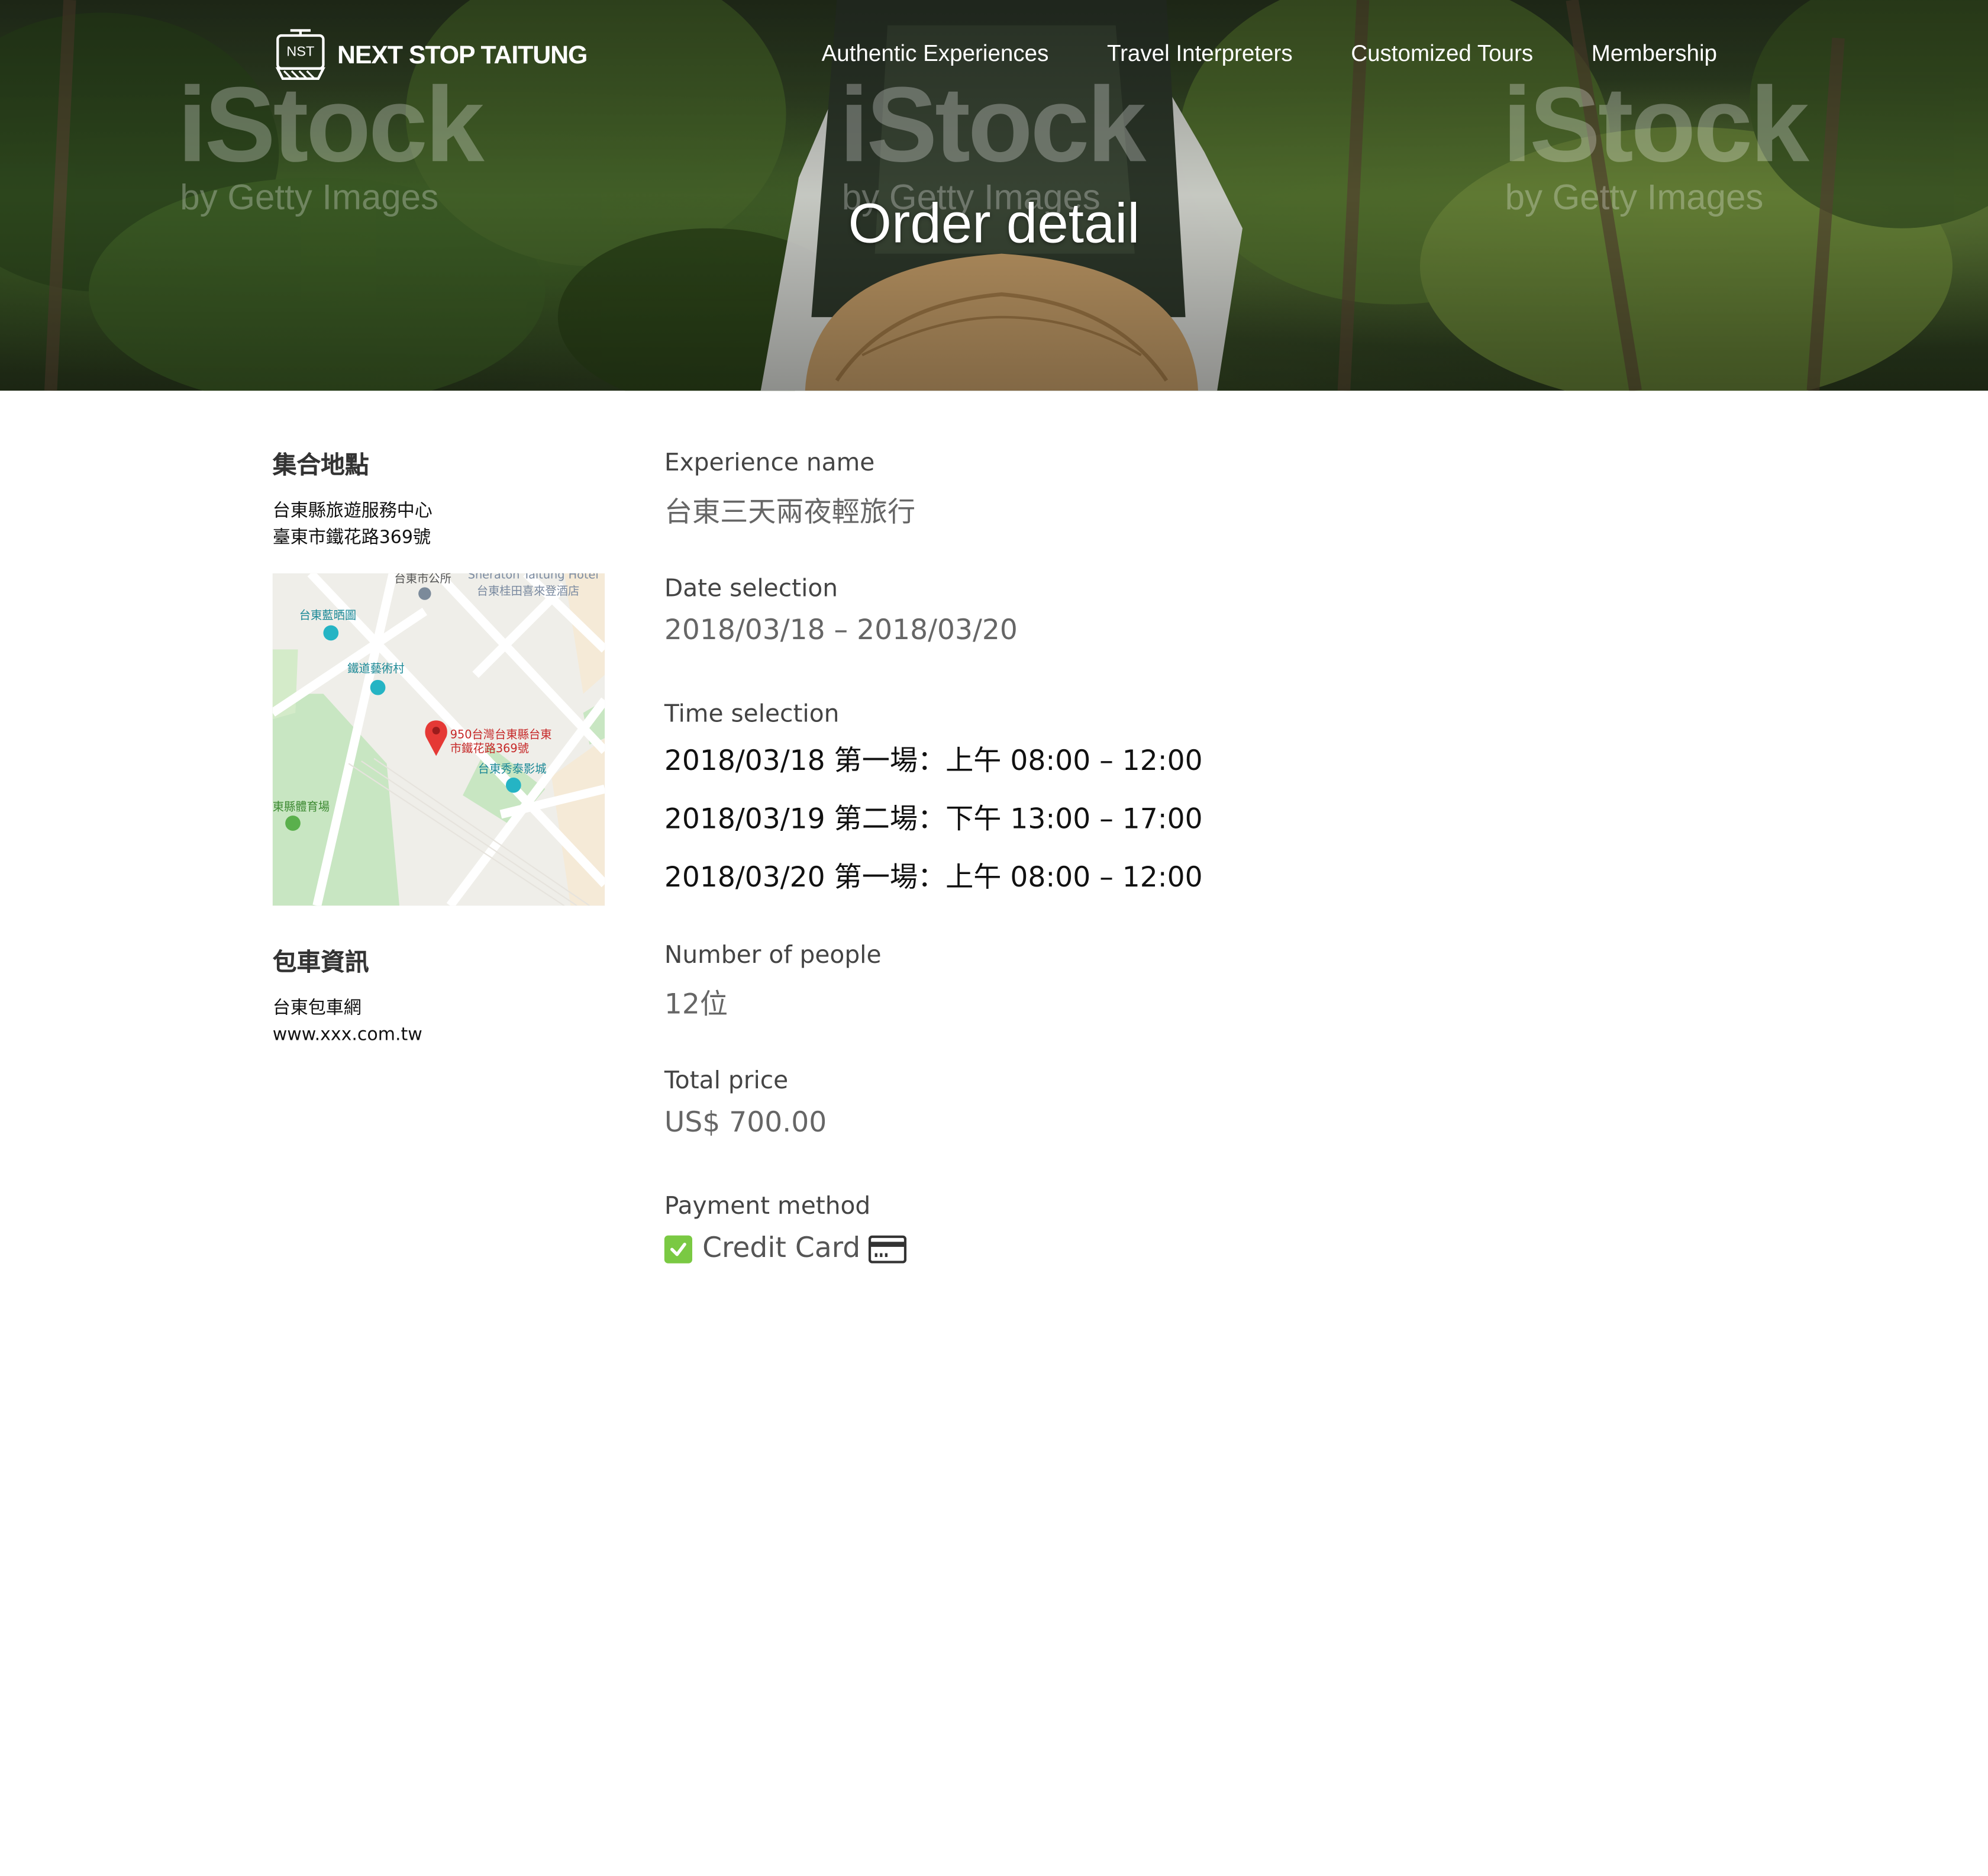 This screenshot has width=1988, height=1876. What do you see at coordinates (994, 223) in the screenshot?
I see `page-title: Order detail` at bounding box center [994, 223].